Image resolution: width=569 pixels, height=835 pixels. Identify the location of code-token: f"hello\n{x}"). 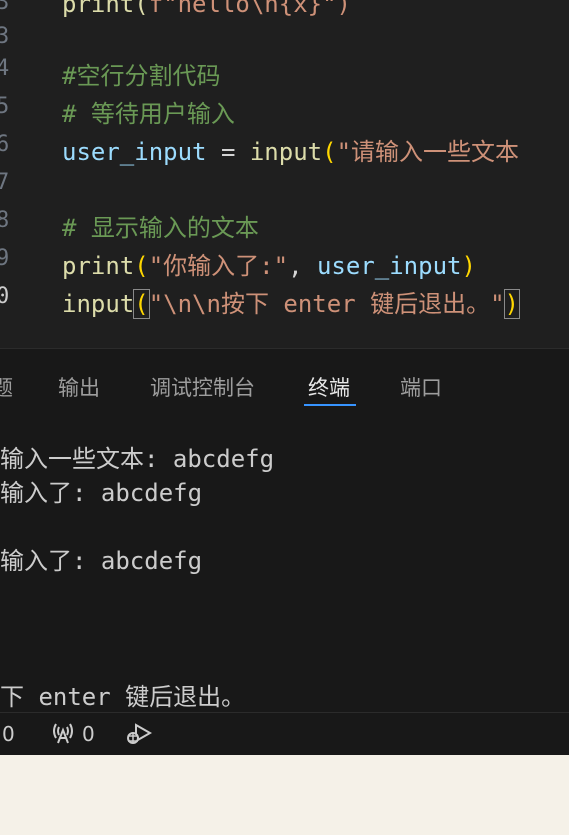
(249, 9).